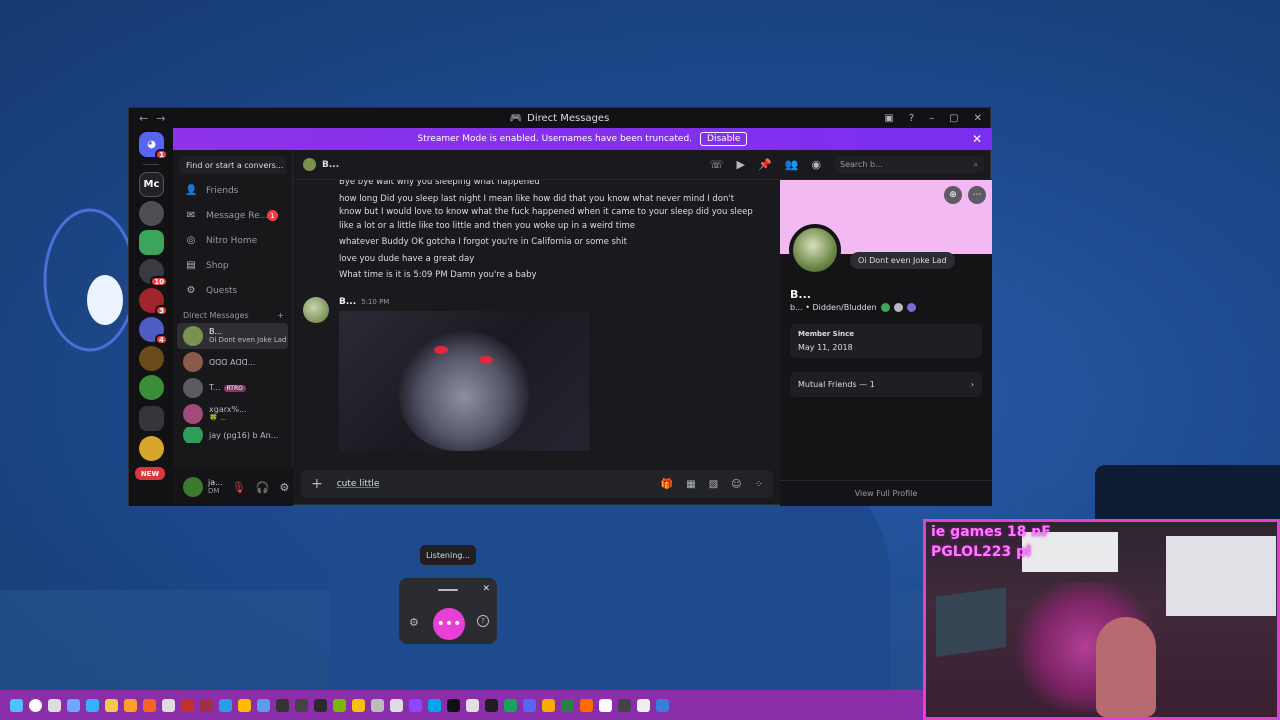 The height and width of the screenshot is (720, 1280). I want to click on nav-nitro-home: ◎ Nitro Home, so click(232, 240).